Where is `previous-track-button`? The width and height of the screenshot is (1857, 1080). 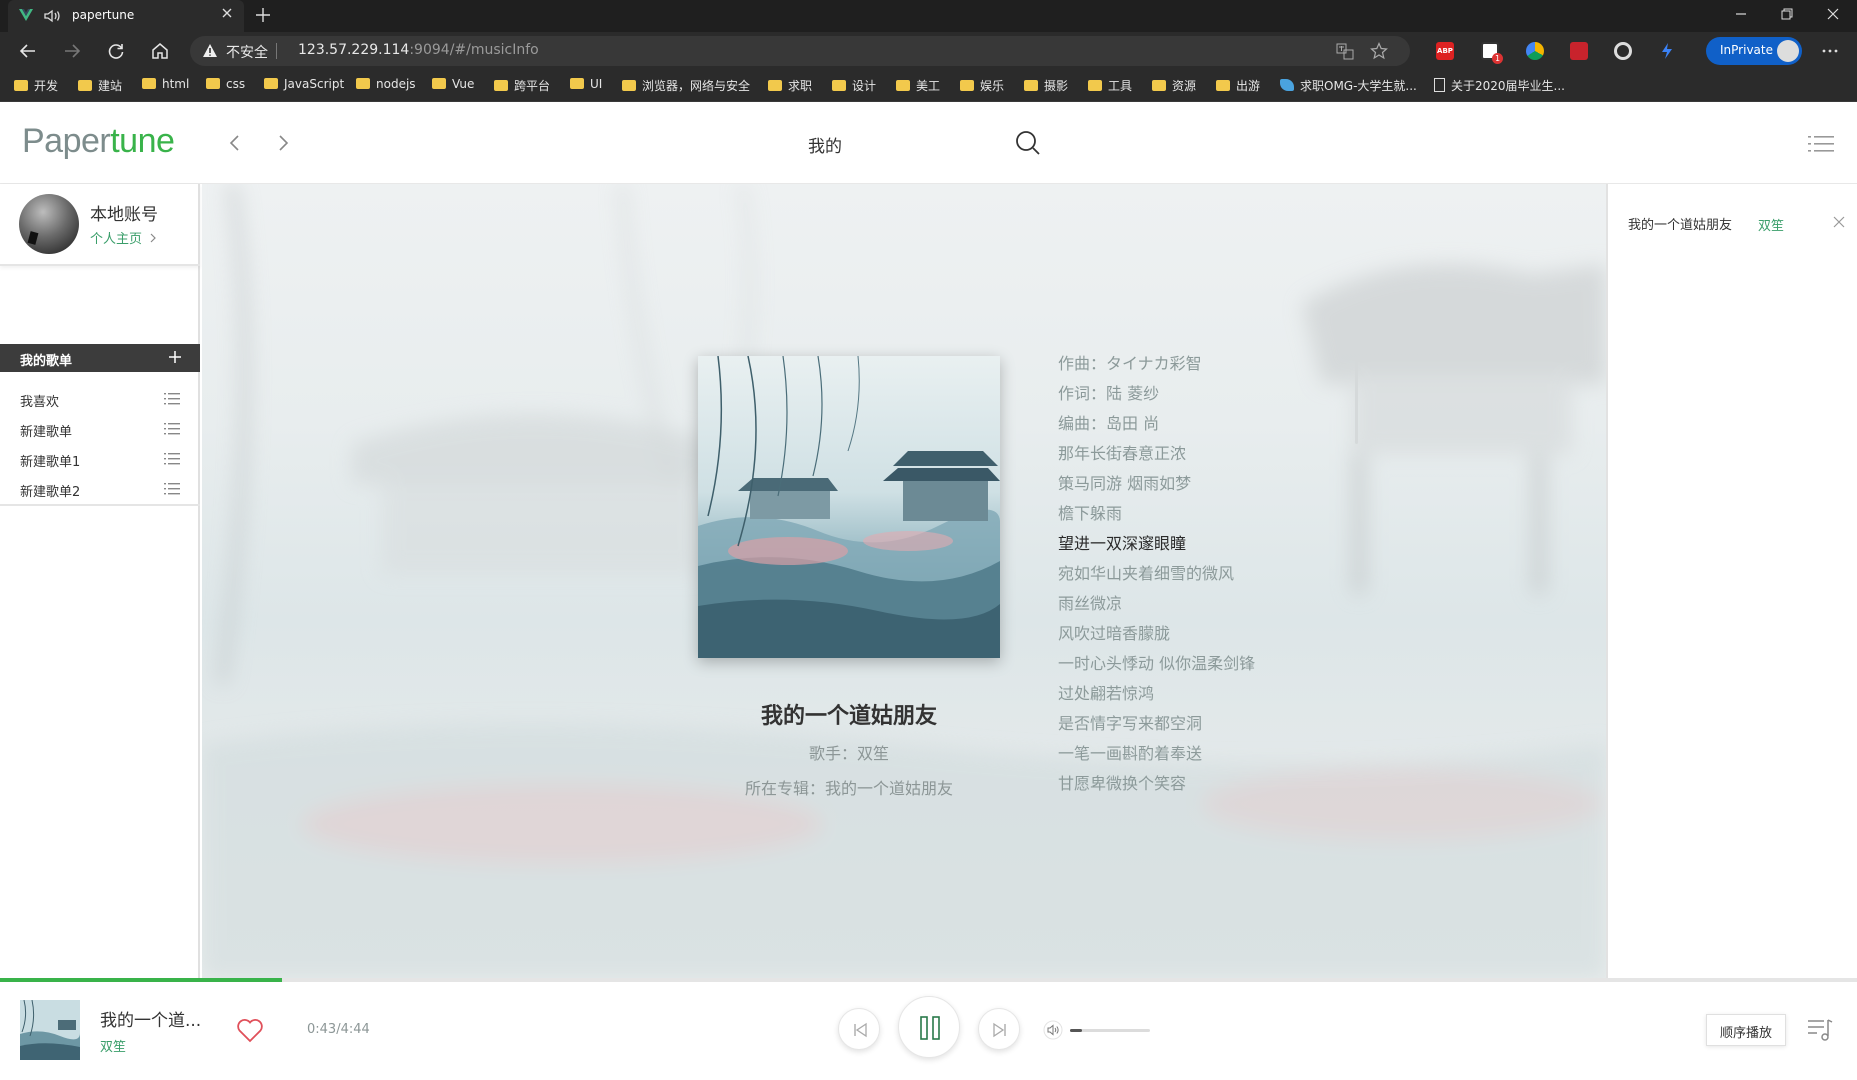 previous-track-button is located at coordinates (859, 1029).